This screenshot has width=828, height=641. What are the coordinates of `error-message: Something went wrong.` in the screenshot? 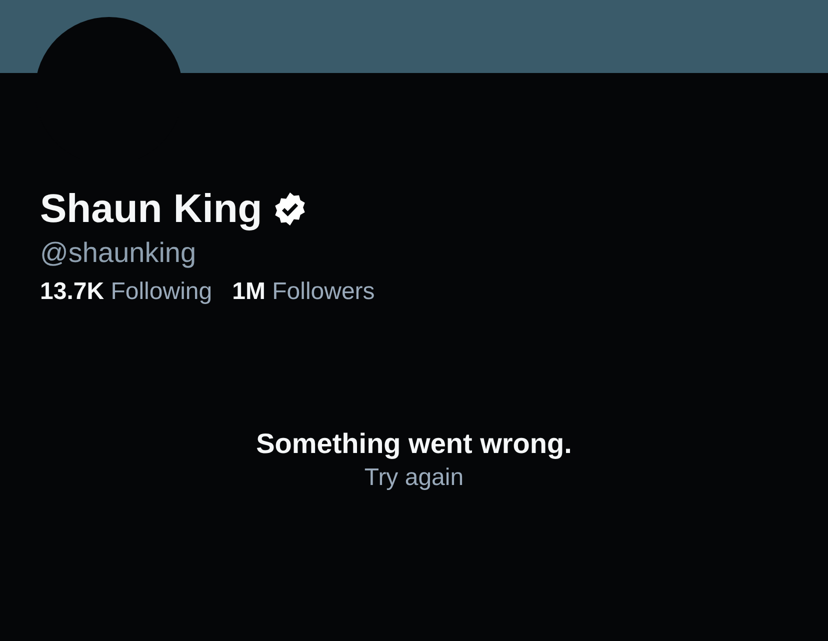 It's located at (414, 444).